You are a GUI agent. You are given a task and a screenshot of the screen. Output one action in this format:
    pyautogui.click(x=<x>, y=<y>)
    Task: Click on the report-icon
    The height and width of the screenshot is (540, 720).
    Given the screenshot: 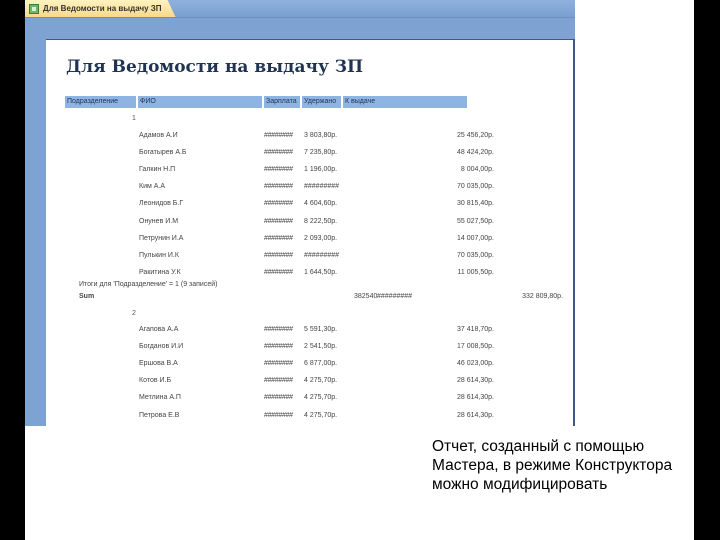 What is the action you would take?
    pyautogui.click(x=34, y=9)
    